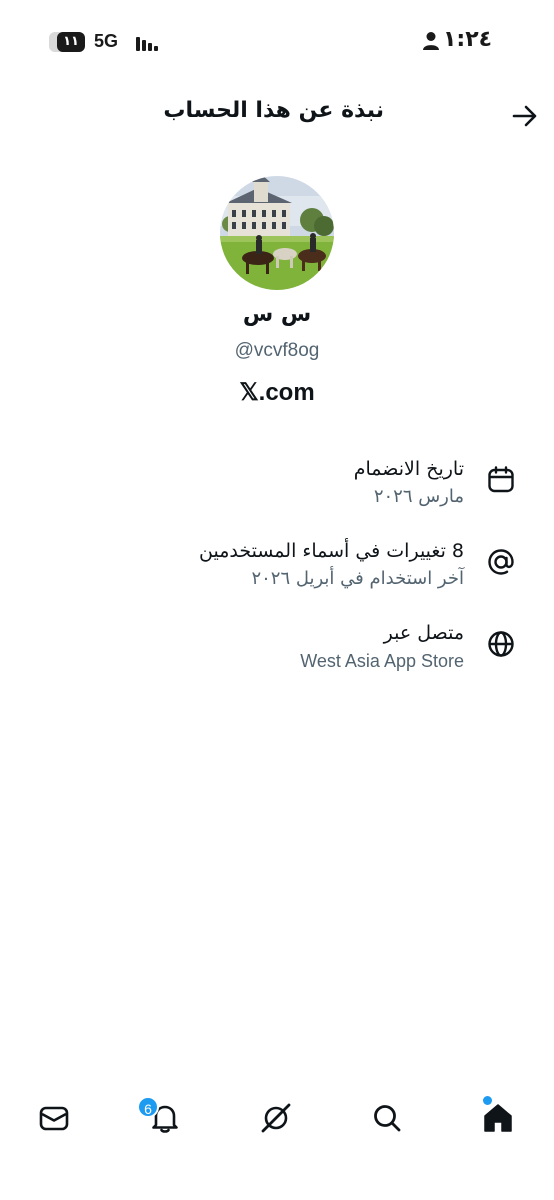 The height and width of the screenshot is (1200, 554). I want to click on person-icon, so click(431, 41).